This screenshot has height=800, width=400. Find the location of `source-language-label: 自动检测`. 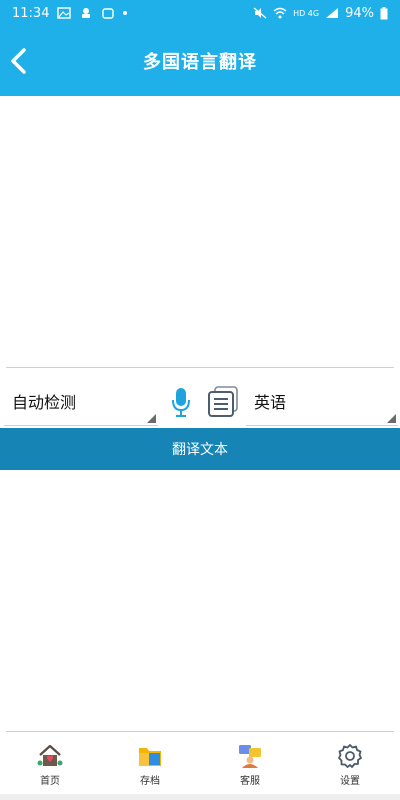

source-language-label: 自动检测 is located at coordinates (44, 402).